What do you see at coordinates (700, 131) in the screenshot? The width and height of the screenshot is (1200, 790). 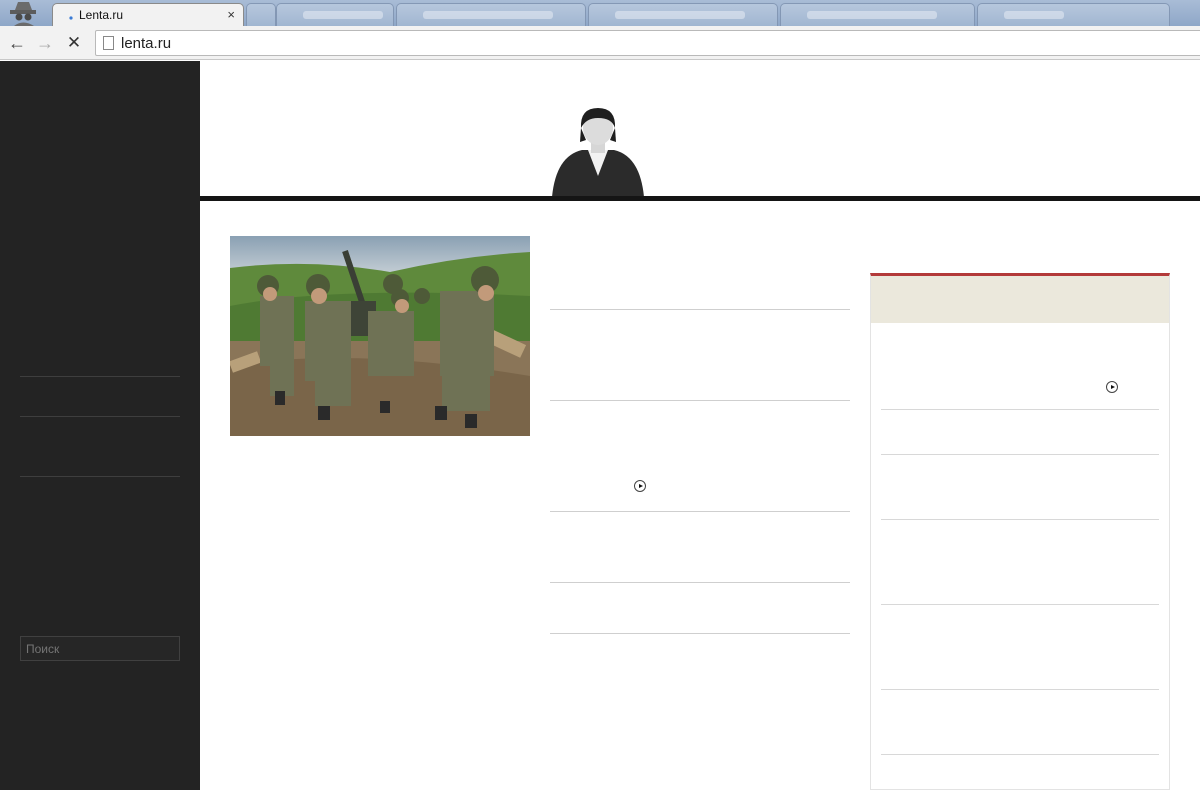 I see `page-header` at bounding box center [700, 131].